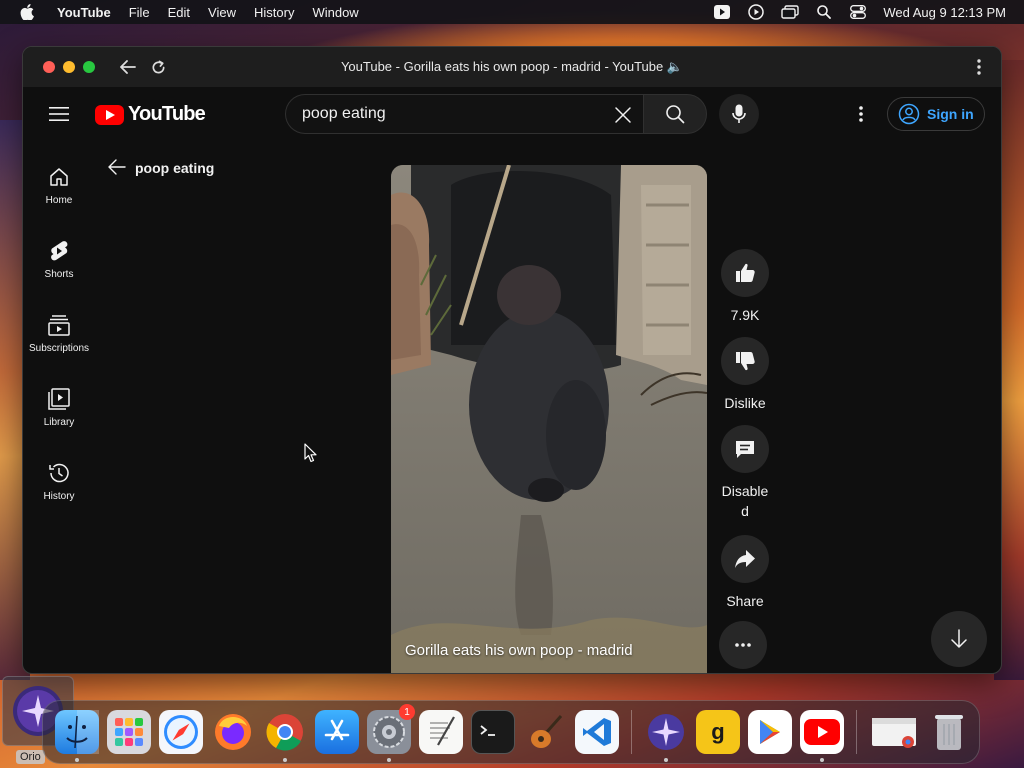 This screenshot has width=1024, height=768. Describe the element at coordinates (77, 736) in the screenshot. I see `finder-icon` at that location.